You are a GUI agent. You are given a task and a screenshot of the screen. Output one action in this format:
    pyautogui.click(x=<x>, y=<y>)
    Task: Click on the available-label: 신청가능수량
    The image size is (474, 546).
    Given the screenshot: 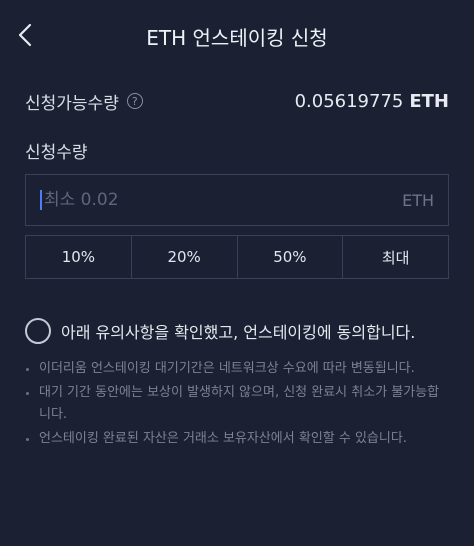 What is the action you would take?
    pyautogui.click(x=72, y=103)
    